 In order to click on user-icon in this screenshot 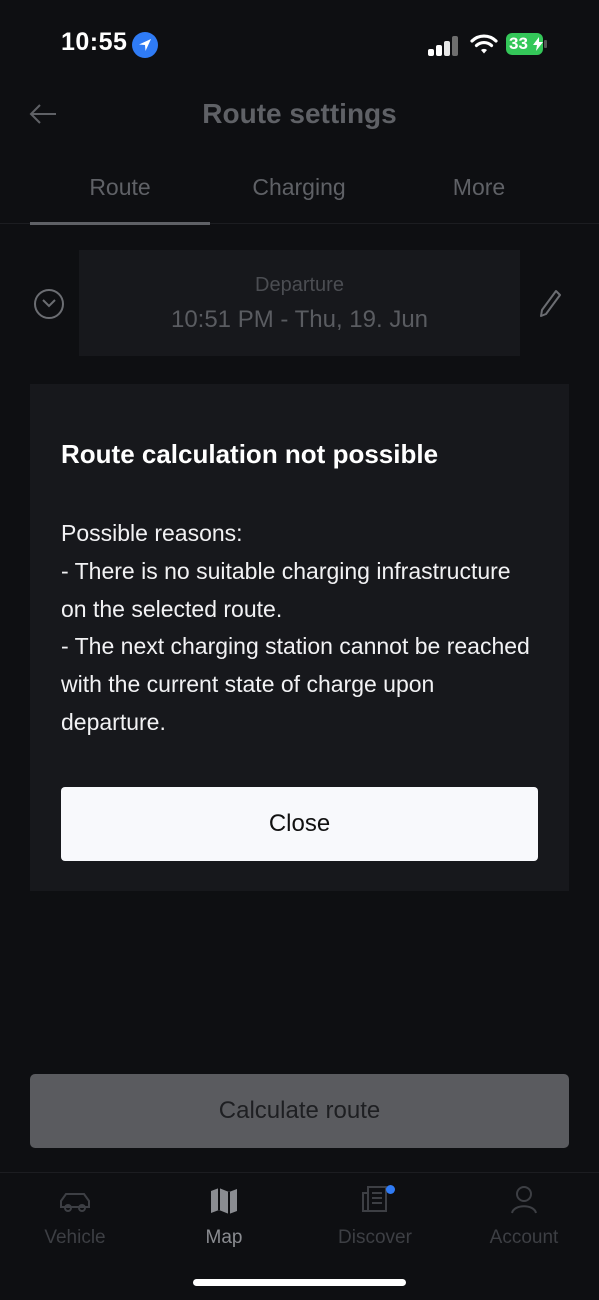, I will do `click(524, 1200)`.